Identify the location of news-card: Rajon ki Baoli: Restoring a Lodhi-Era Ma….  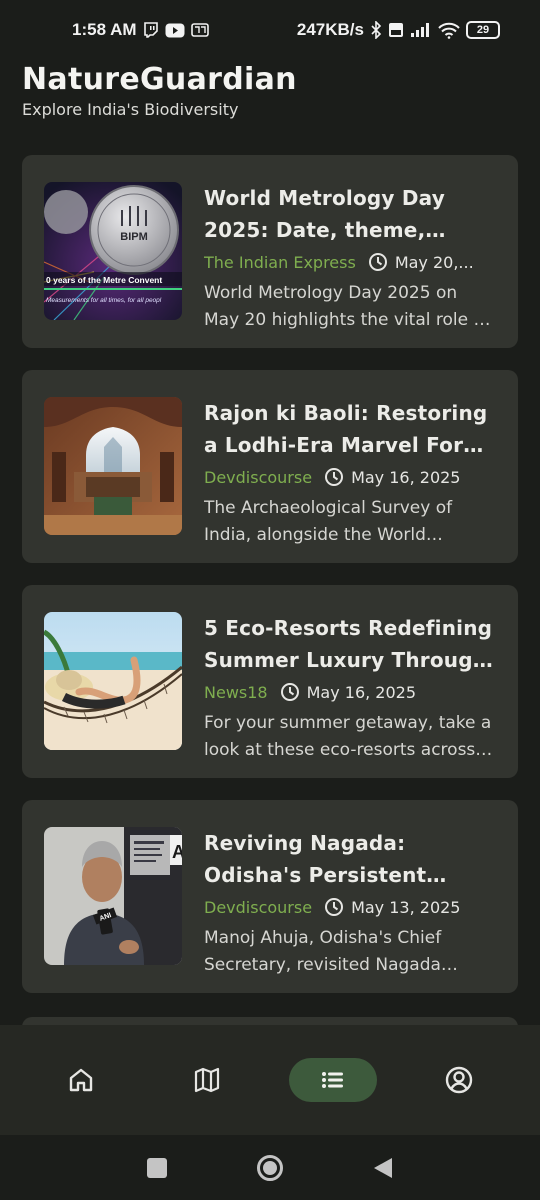
(270, 466).